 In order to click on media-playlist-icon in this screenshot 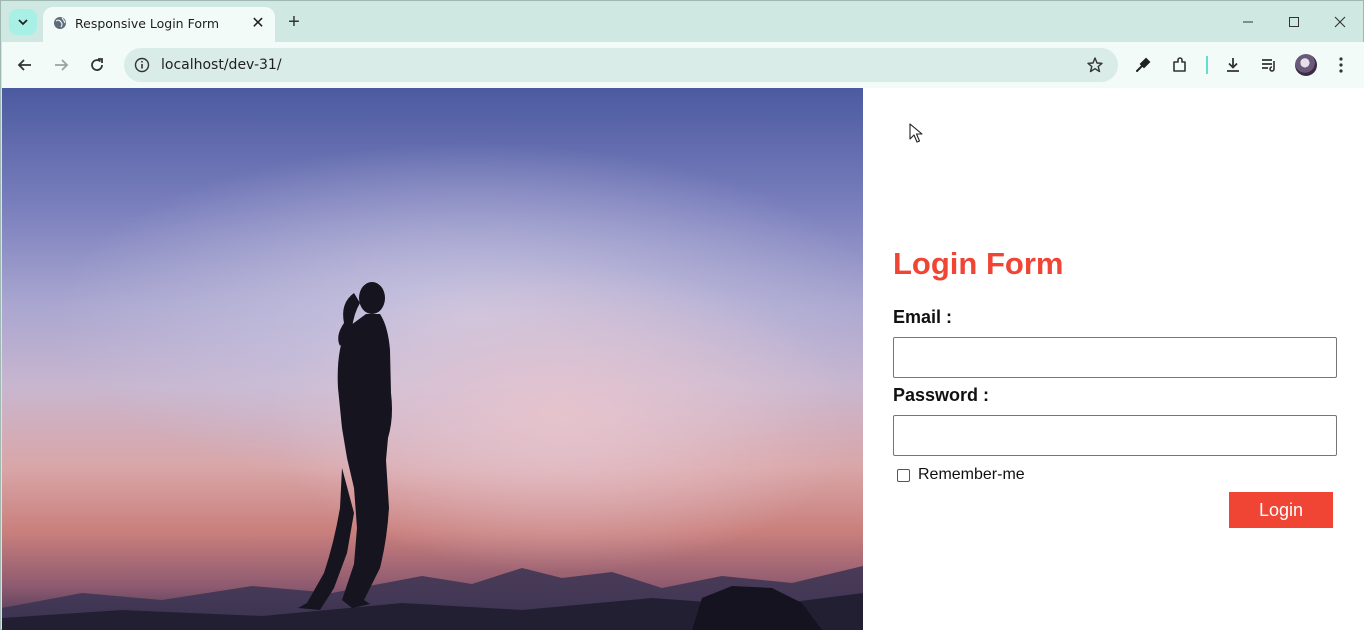, I will do `click(1269, 65)`.